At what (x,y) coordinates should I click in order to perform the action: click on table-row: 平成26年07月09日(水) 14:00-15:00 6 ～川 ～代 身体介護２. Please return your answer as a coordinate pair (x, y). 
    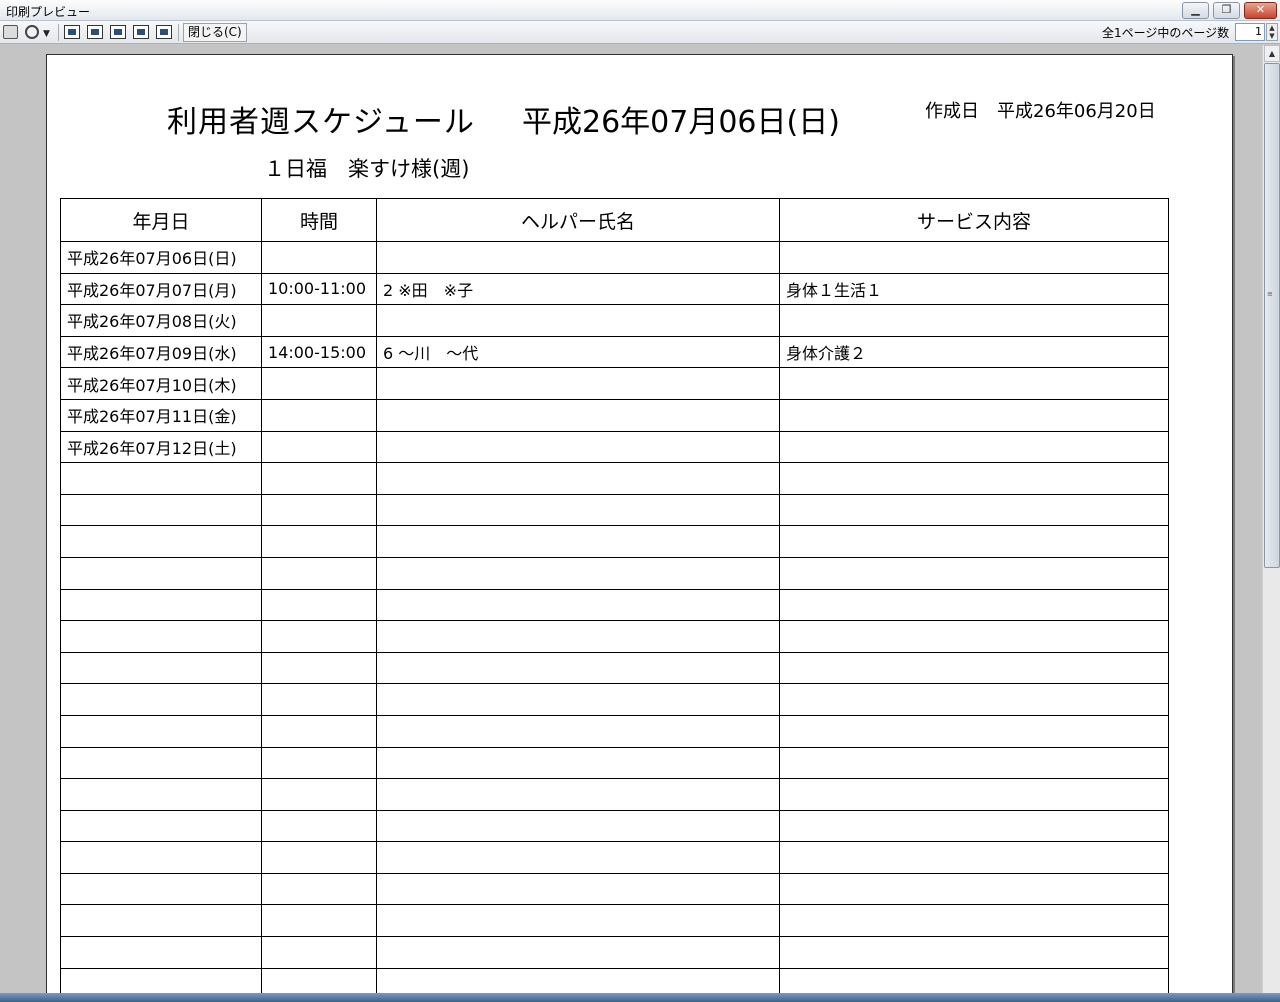
    Looking at the image, I should click on (614, 352).